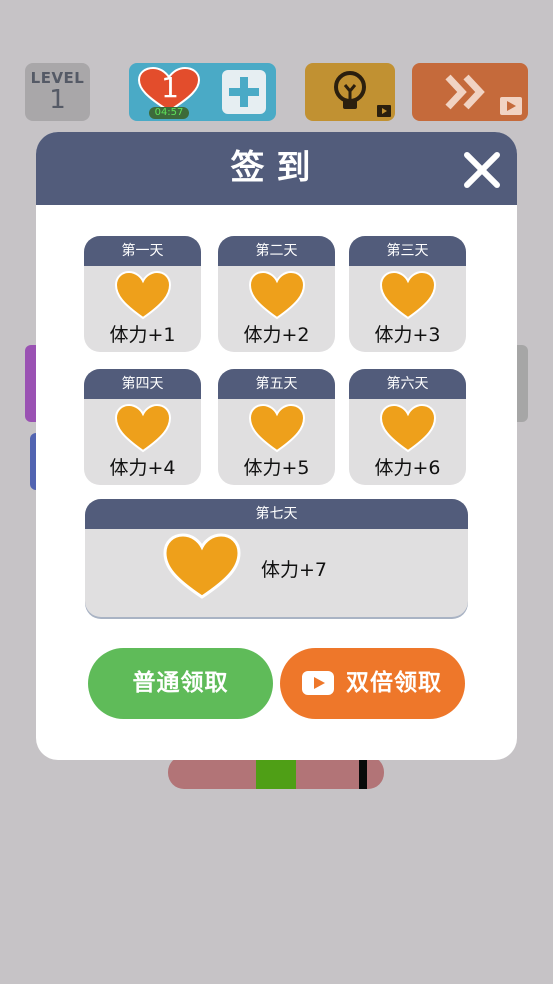 The width and height of the screenshot is (553, 984). Describe the element at coordinates (394, 683) in the screenshot. I see `double-claim-label: 双倍领取` at that location.